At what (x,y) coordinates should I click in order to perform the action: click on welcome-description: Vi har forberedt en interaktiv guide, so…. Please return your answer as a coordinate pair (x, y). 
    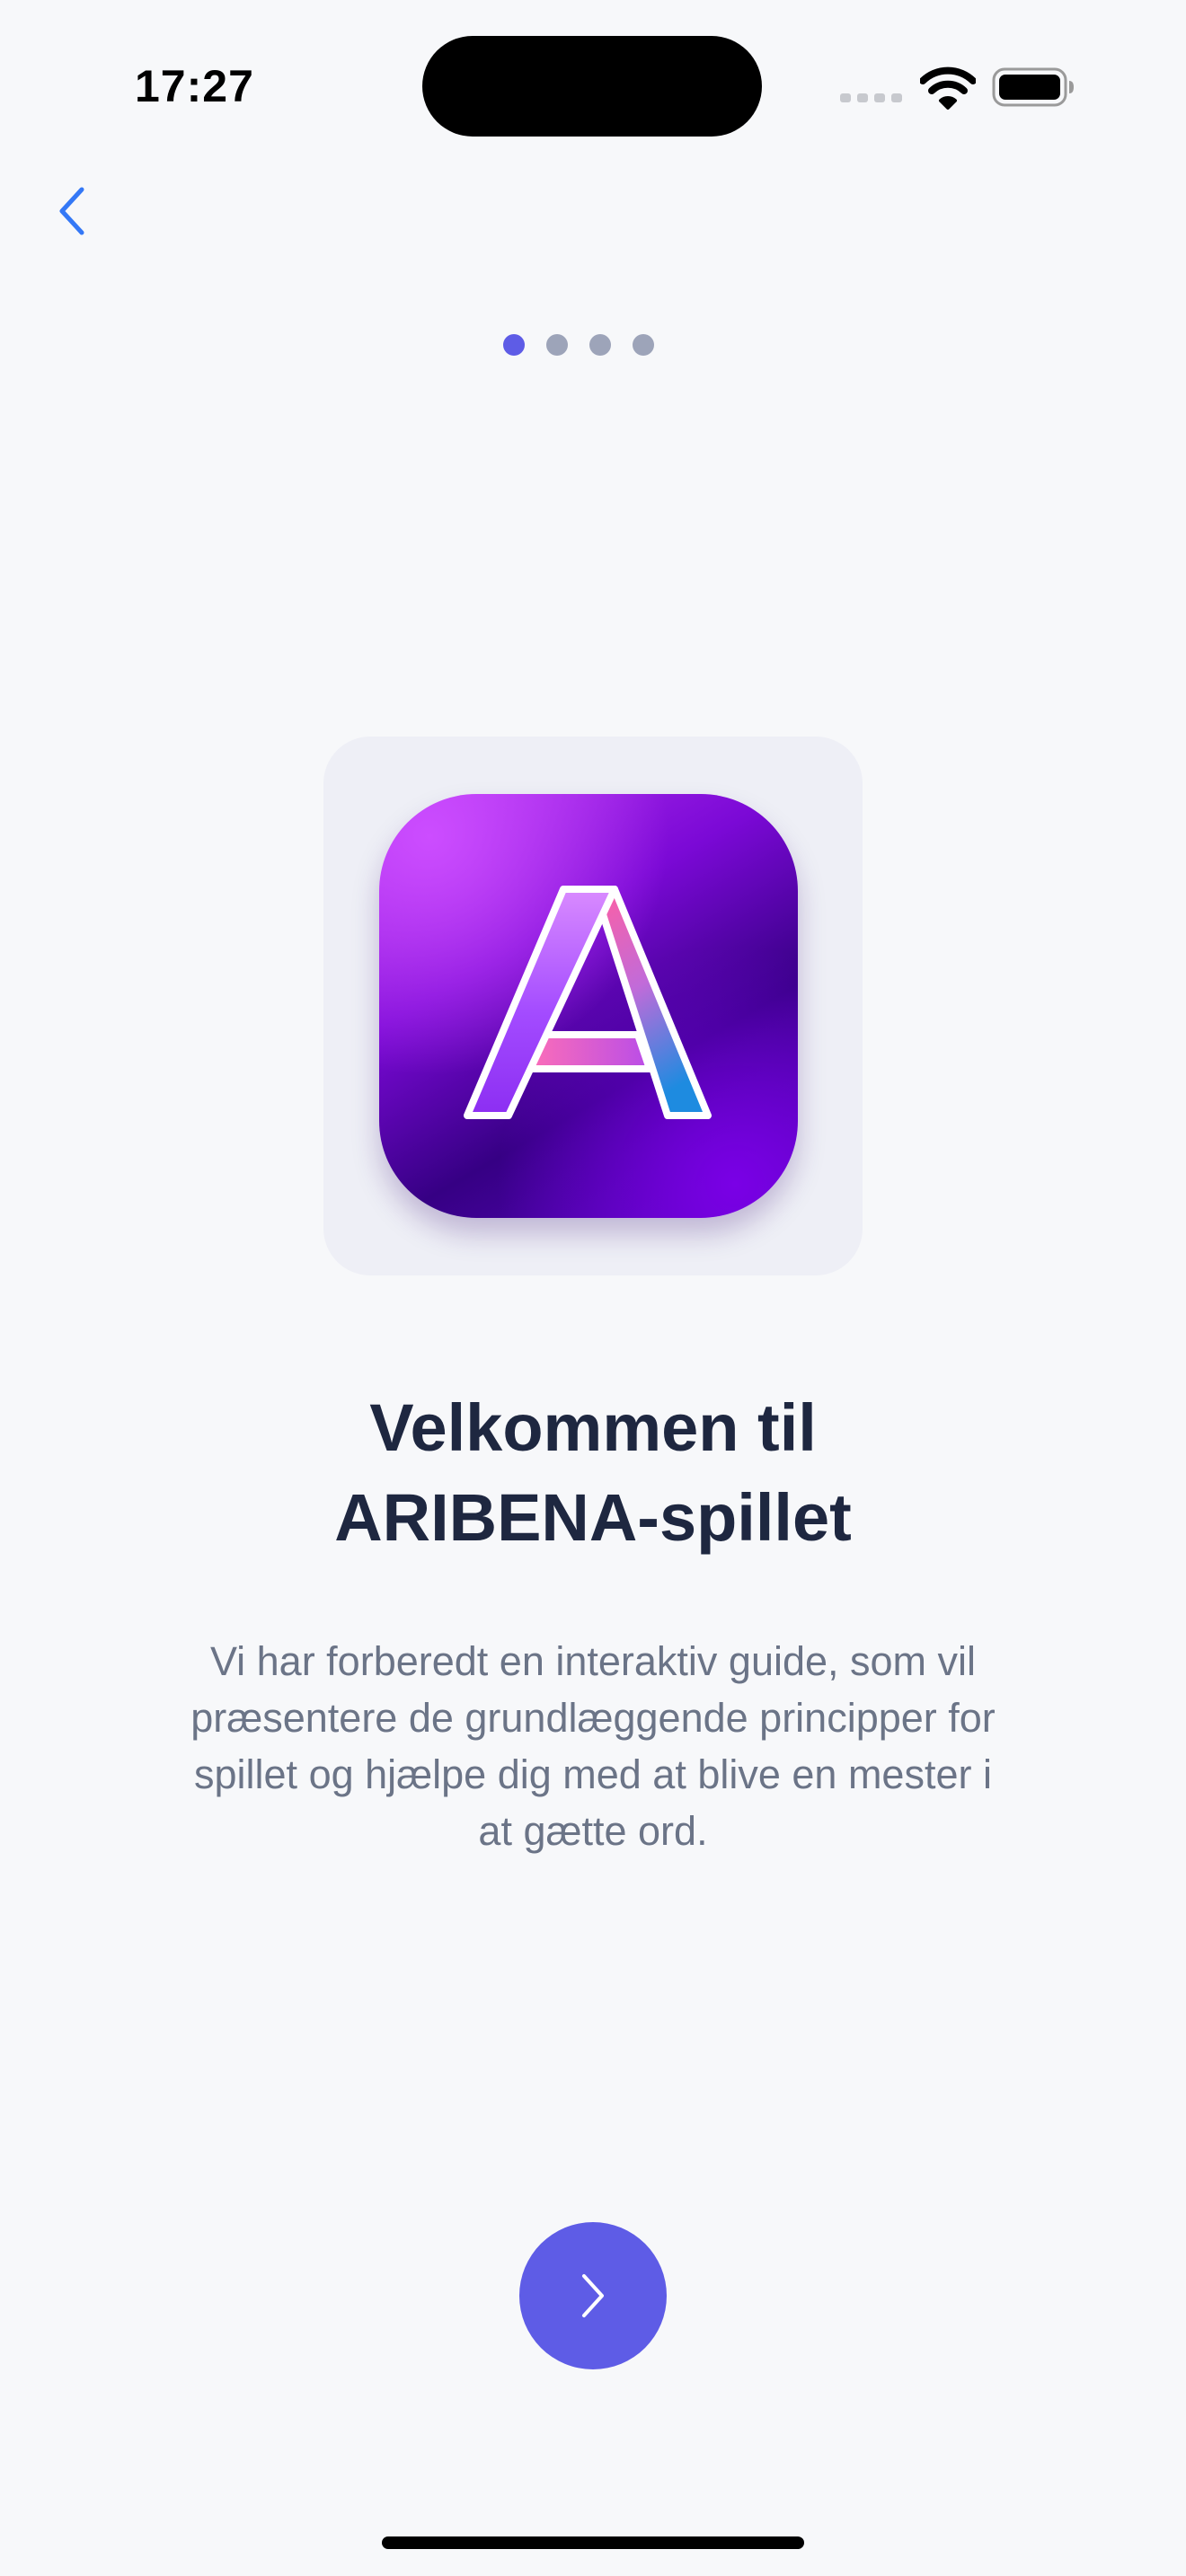
    Looking at the image, I should click on (593, 1746).